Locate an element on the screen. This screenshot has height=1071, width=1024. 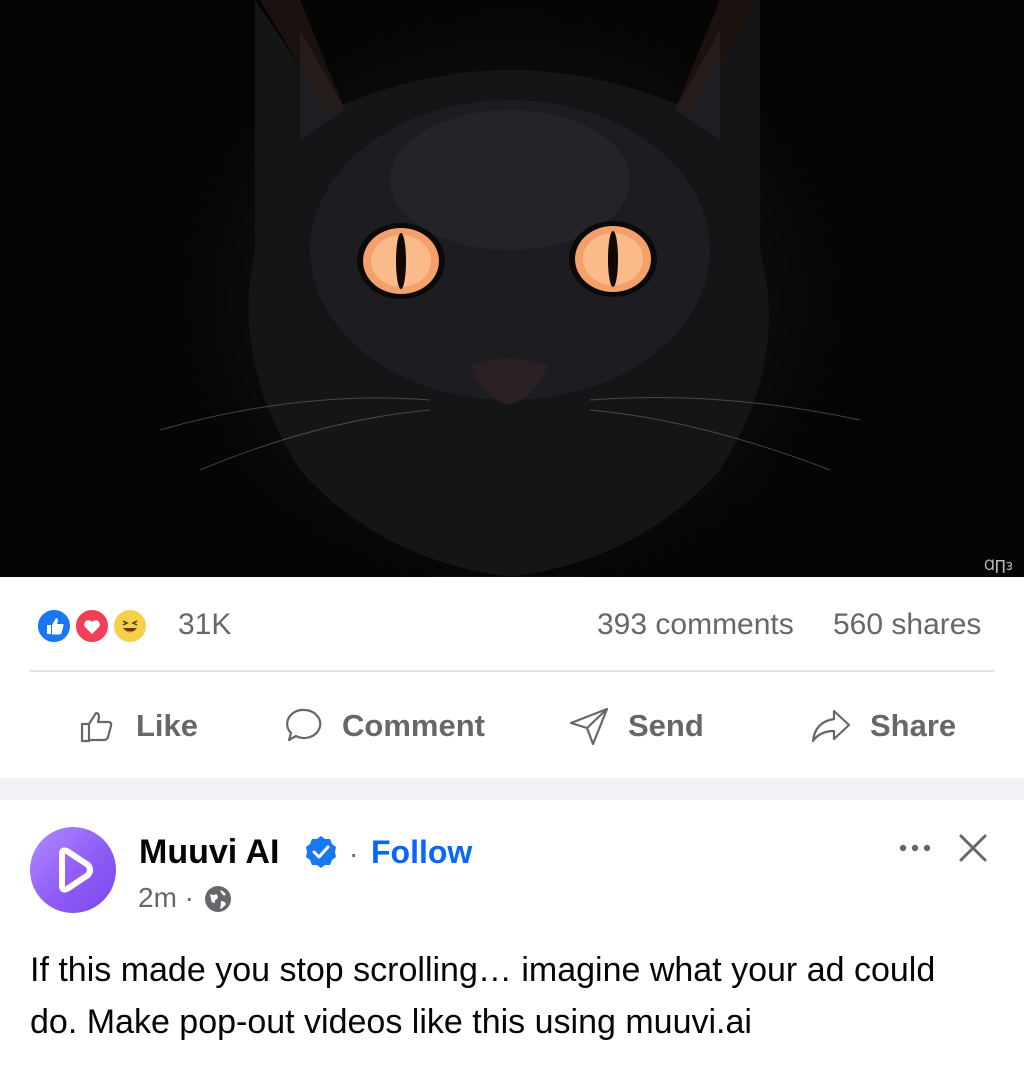
share-button: Share is located at coordinates (883, 726).